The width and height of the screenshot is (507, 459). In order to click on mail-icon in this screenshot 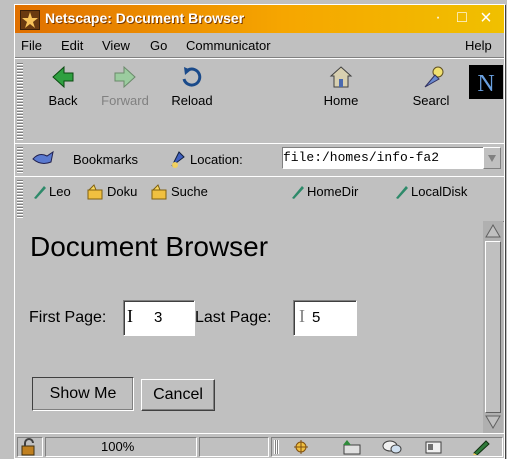, I will do `click(352, 447)`.